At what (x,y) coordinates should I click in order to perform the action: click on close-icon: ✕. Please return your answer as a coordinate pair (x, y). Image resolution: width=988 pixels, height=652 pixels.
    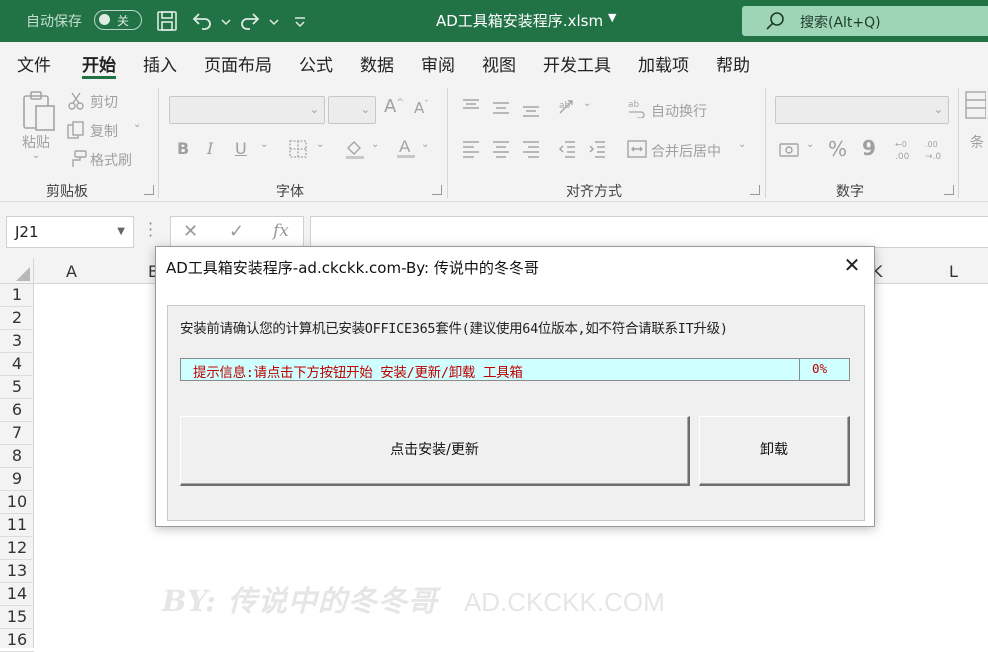
    Looking at the image, I should click on (852, 265).